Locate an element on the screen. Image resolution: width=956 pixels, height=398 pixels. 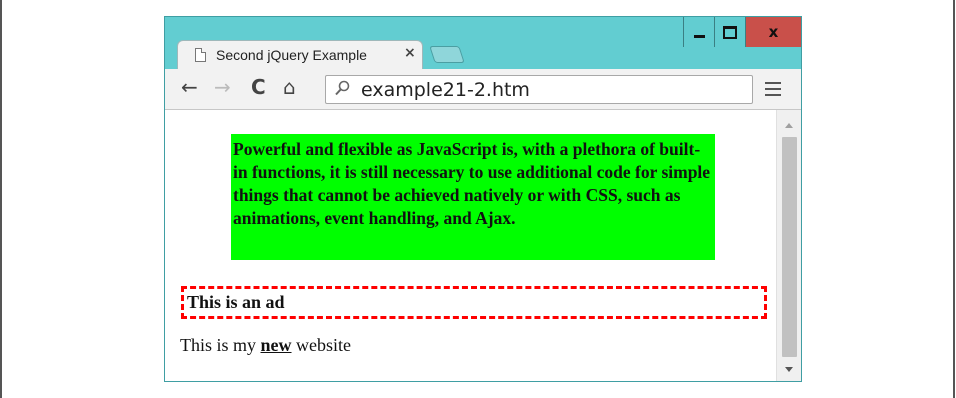
minimize-button is located at coordinates (698, 32).